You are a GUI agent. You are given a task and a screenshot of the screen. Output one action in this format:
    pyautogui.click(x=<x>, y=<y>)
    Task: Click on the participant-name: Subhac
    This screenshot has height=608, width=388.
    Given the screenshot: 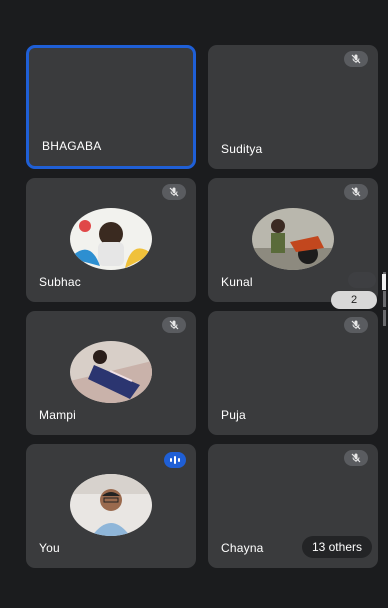 What is the action you would take?
    pyautogui.click(x=60, y=282)
    